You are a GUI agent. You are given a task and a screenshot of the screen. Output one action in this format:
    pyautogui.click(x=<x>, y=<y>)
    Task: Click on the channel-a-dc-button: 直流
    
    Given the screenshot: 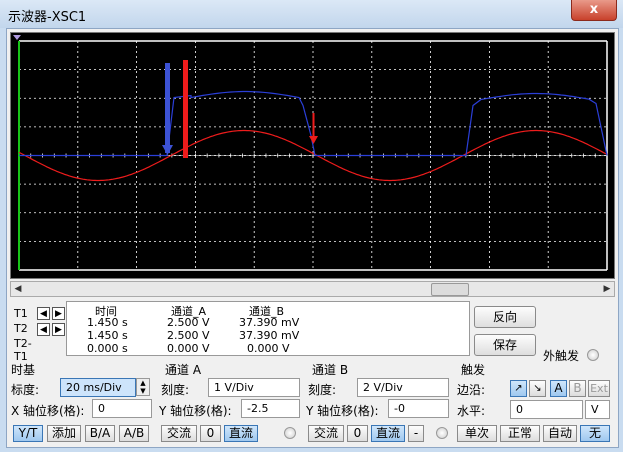 What is the action you would take?
    pyautogui.click(x=241, y=433)
    